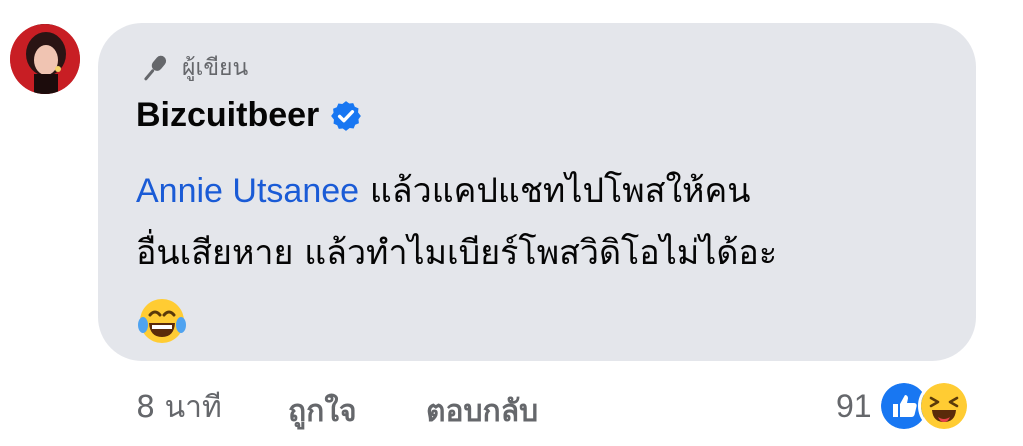  I want to click on like-button: ถูกใจ, so click(322, 411).